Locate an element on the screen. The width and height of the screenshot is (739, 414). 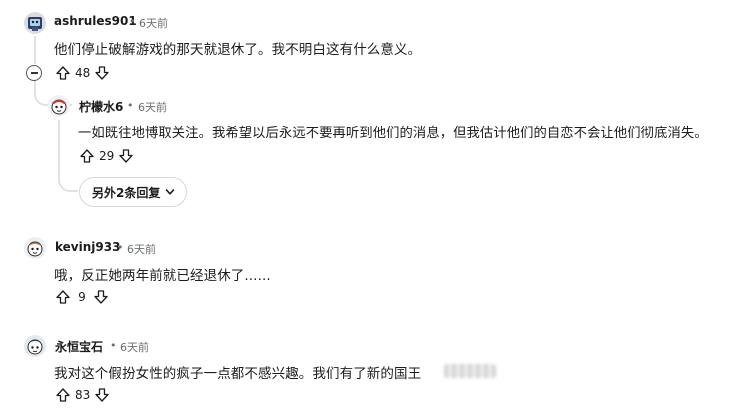
minus-icon is located at coordinates (34, 73).